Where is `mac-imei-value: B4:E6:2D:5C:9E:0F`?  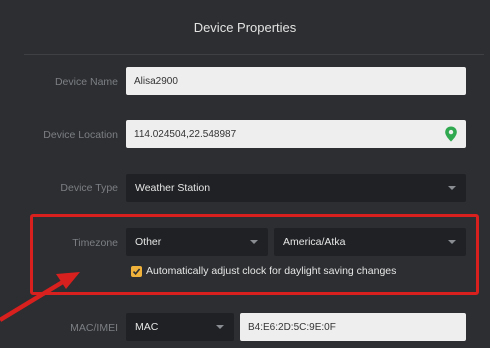 mac-imei-value: B4:E6:2D:5C:9E:0F is located at coordinates (292, 327).